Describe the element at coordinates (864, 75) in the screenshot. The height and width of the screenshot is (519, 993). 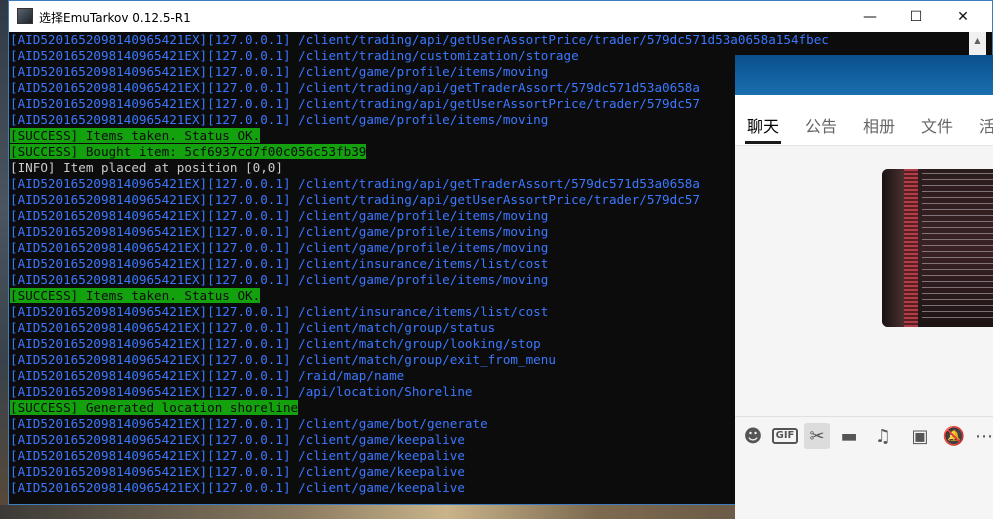
I see `chat-header` at that location.